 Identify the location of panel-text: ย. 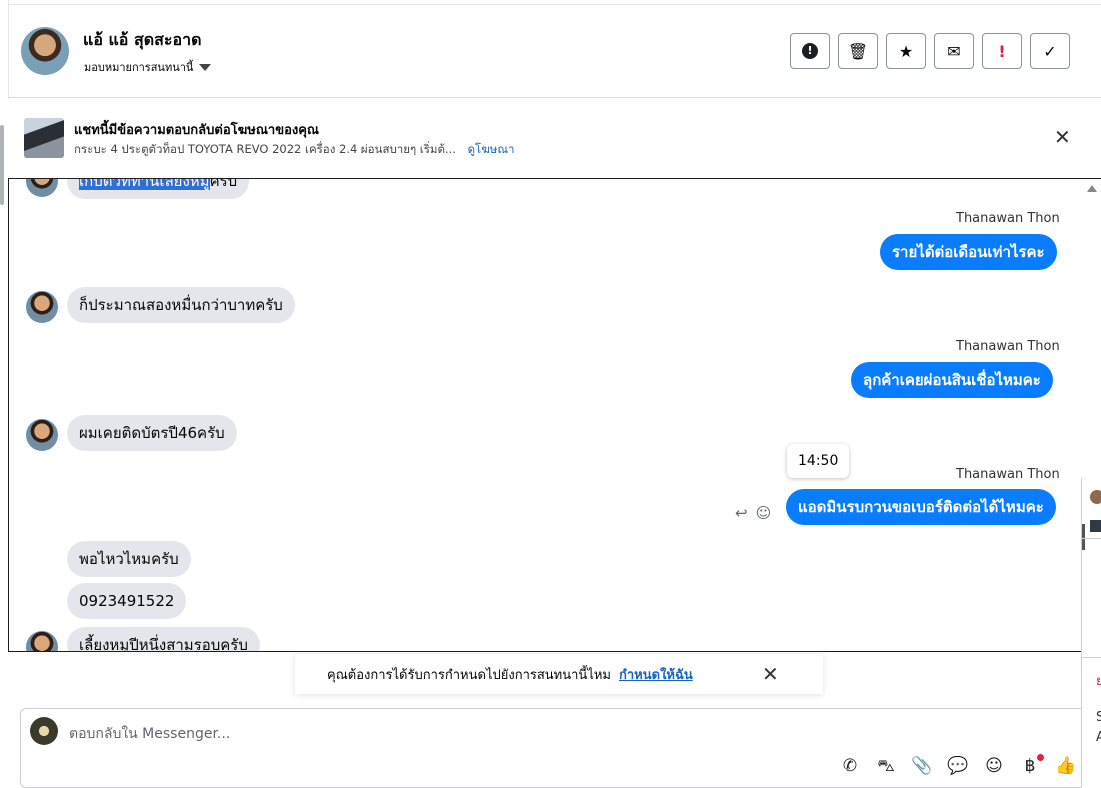
(1098, 681).